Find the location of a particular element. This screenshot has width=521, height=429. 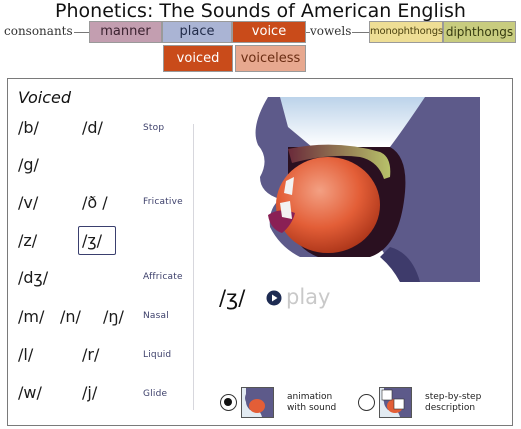

category-nasal: Nasal is located at coordinates (156, 316).